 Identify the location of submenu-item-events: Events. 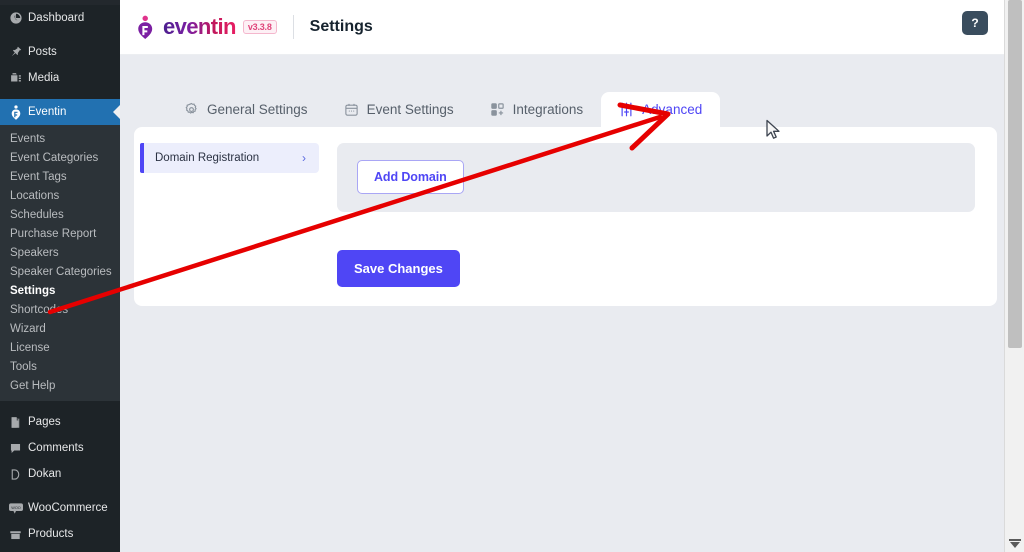
(60, 138).